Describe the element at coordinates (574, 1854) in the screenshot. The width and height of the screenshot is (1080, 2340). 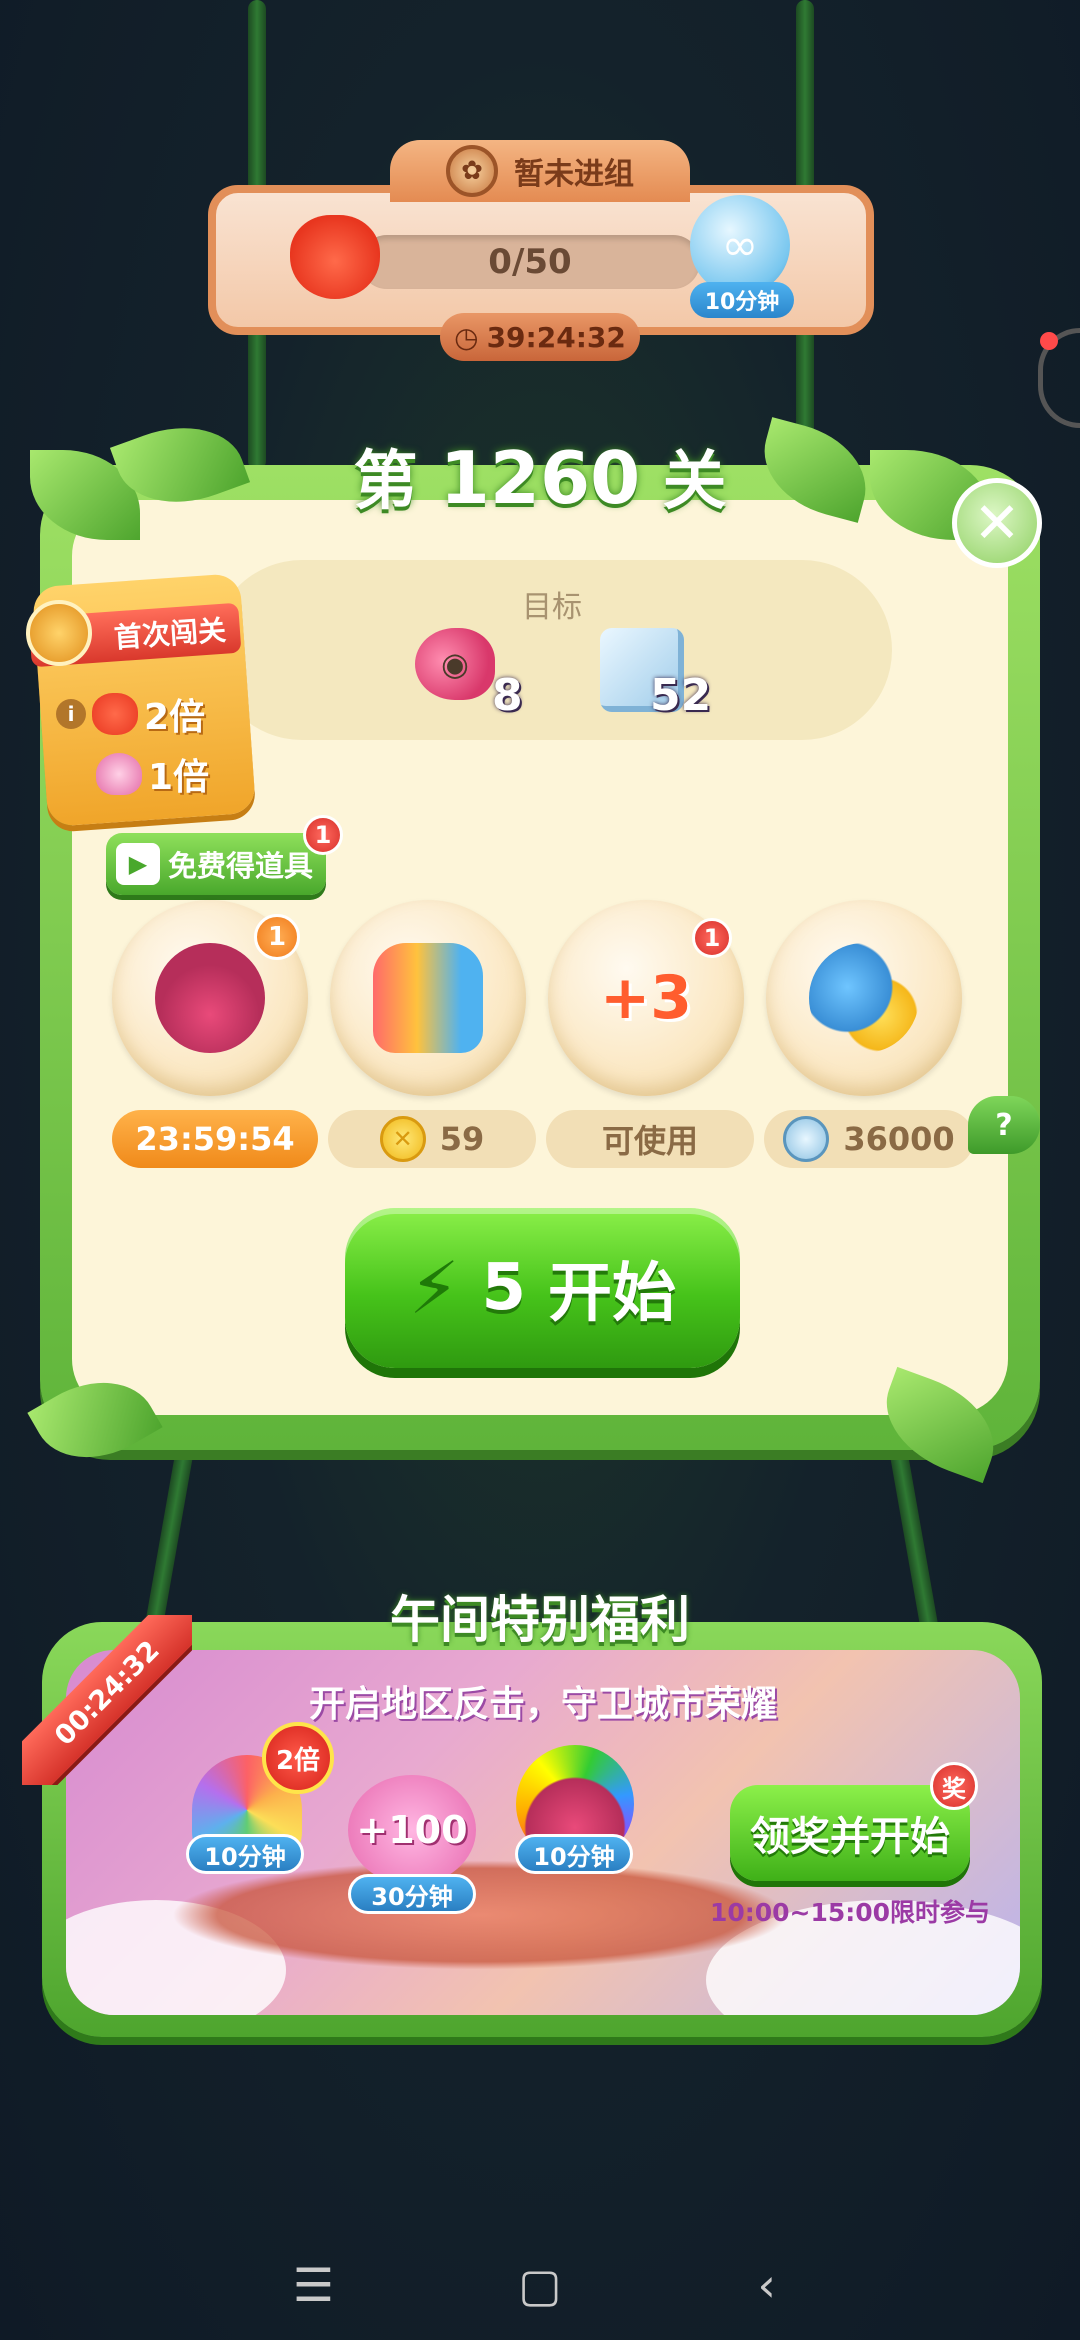
I see `reward-tag-3: 10分钟` at that location.